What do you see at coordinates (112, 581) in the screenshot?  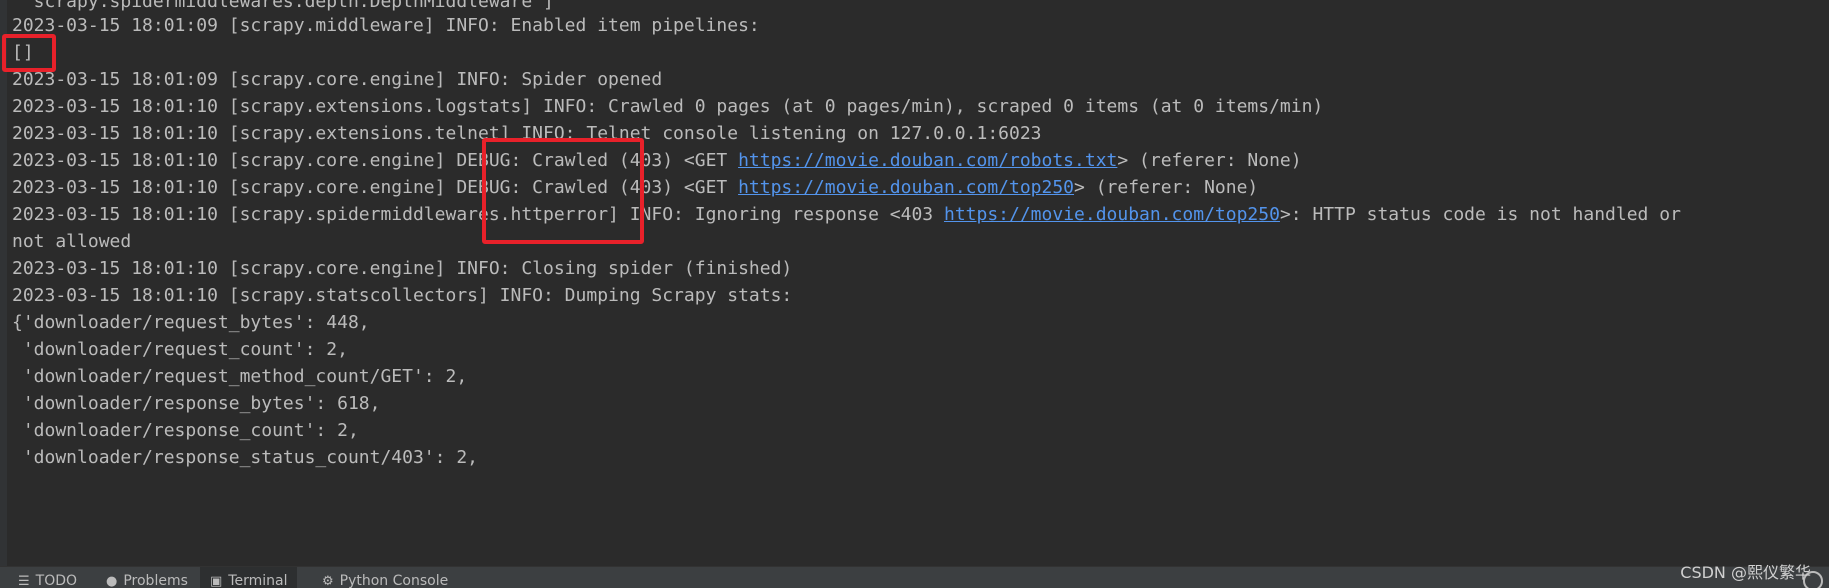 I see `problems-icon: ●` at bounding box center [112, 581].